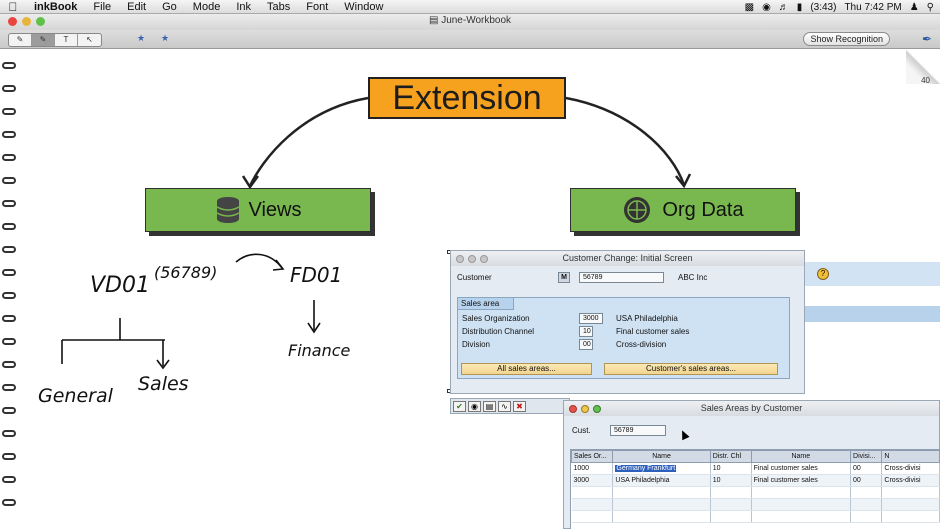 The width and height of the screenshot is (940, 529). I want to click on extension-box: Extension, so click(467, 98).